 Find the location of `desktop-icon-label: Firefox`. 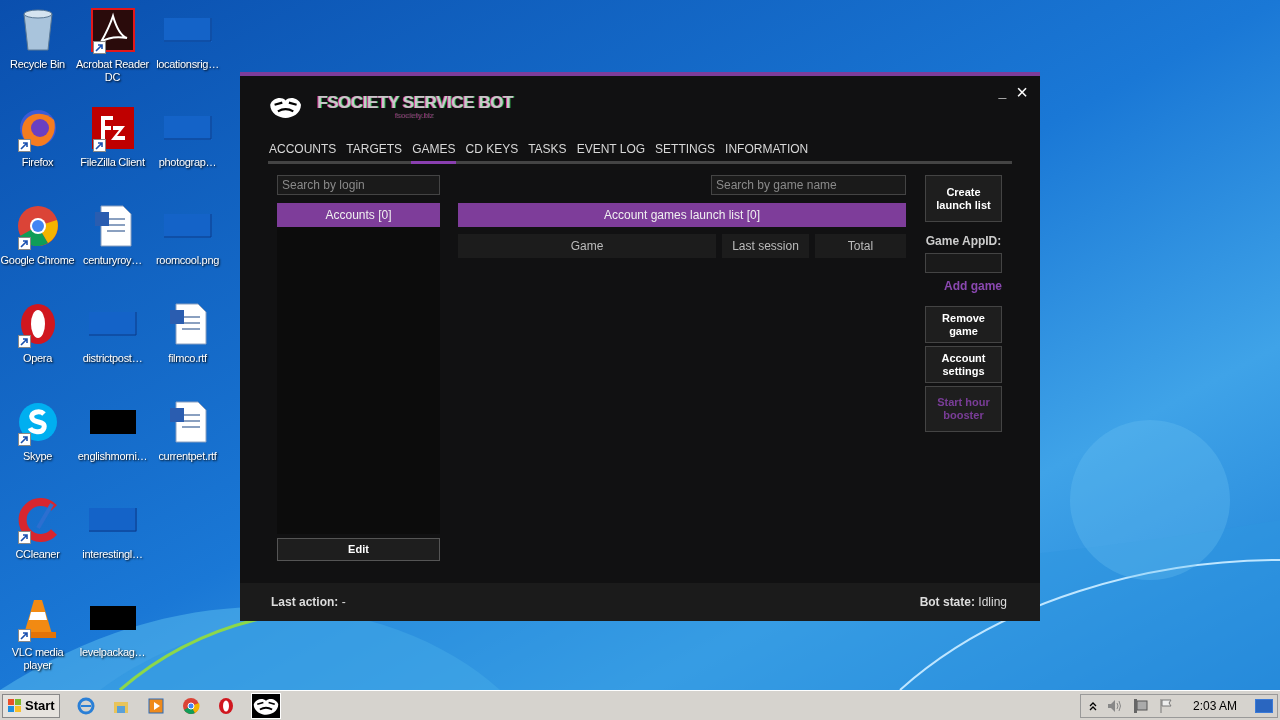

desktop-icon-label: Firefox is located at coordinates (37, 162).